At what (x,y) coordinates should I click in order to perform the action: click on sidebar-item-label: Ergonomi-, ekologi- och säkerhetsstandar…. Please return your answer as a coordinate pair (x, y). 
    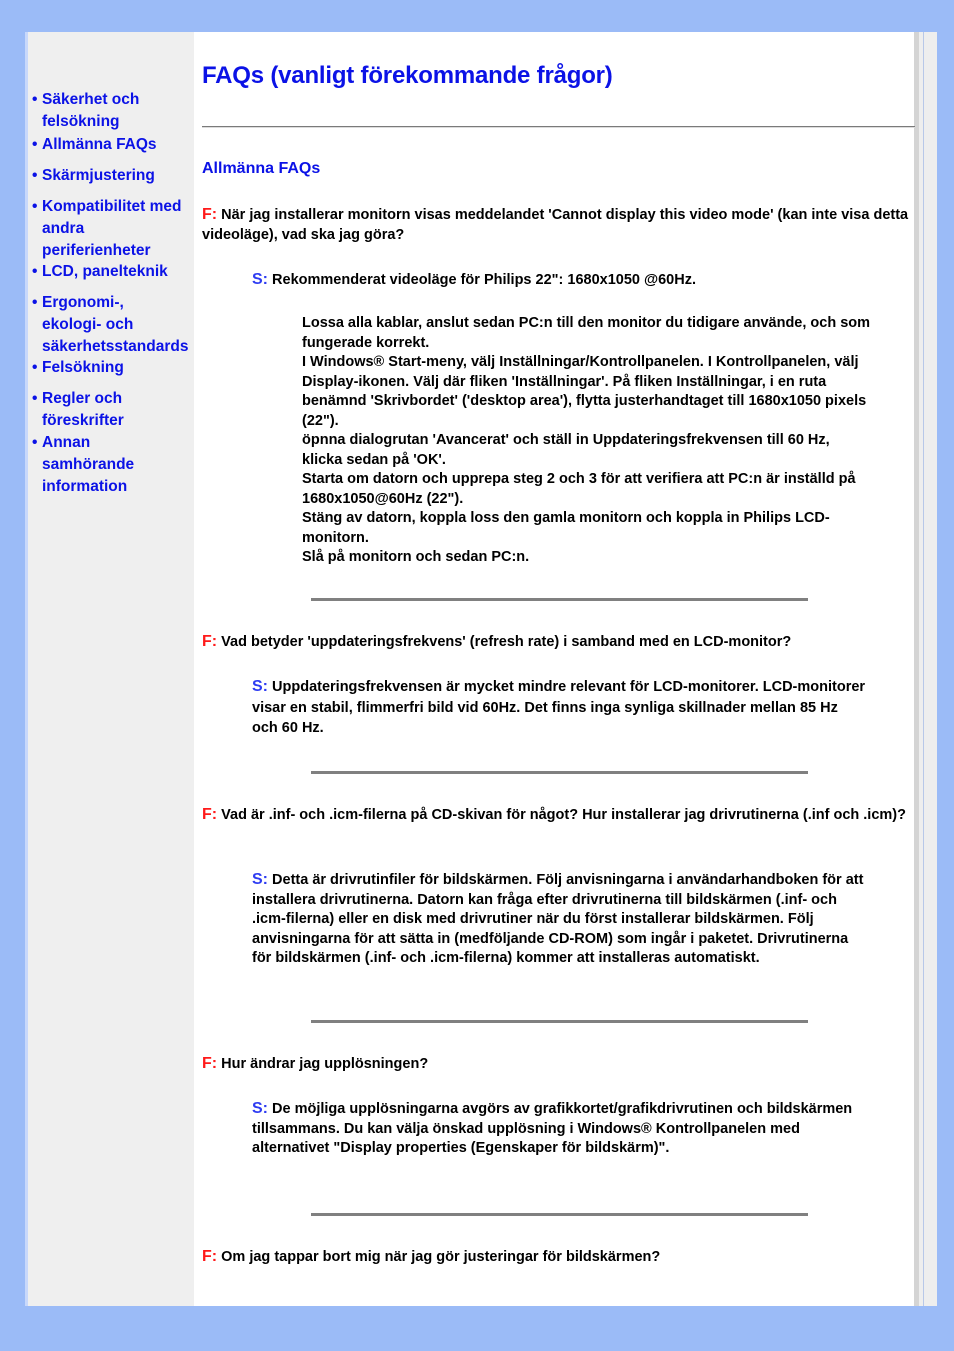
    Looking at the image, I should click on (110, 325).